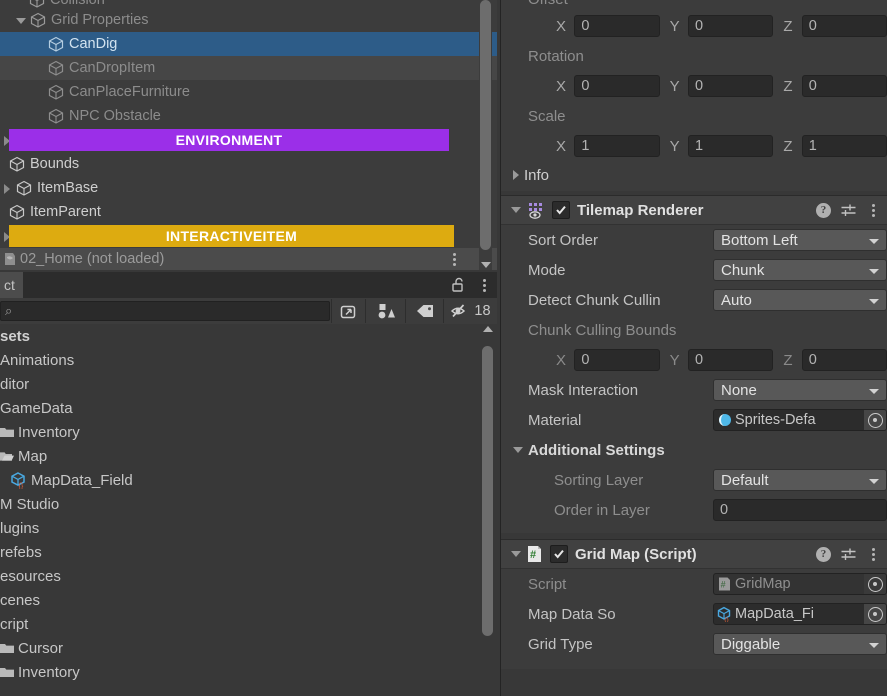 This screenshot has height=696, width=887. I want to click on grid-map-header: # Grid Map (Script) ?, so click(694, 554).